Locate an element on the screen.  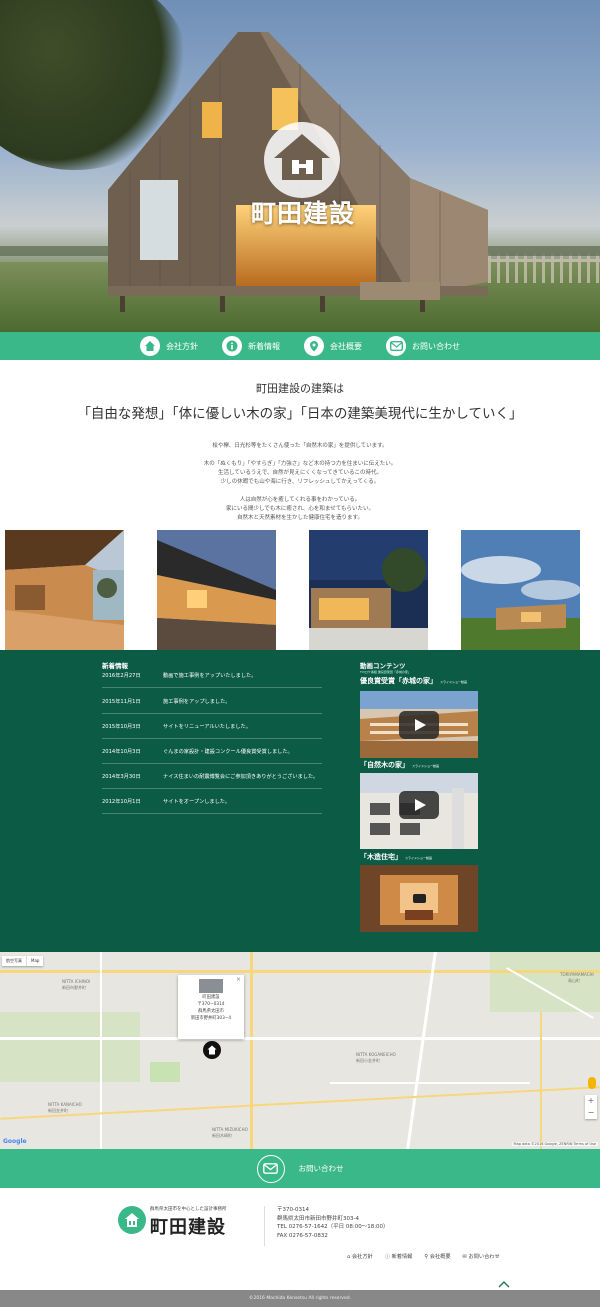
info-icon is located at coordinates (232, 346).